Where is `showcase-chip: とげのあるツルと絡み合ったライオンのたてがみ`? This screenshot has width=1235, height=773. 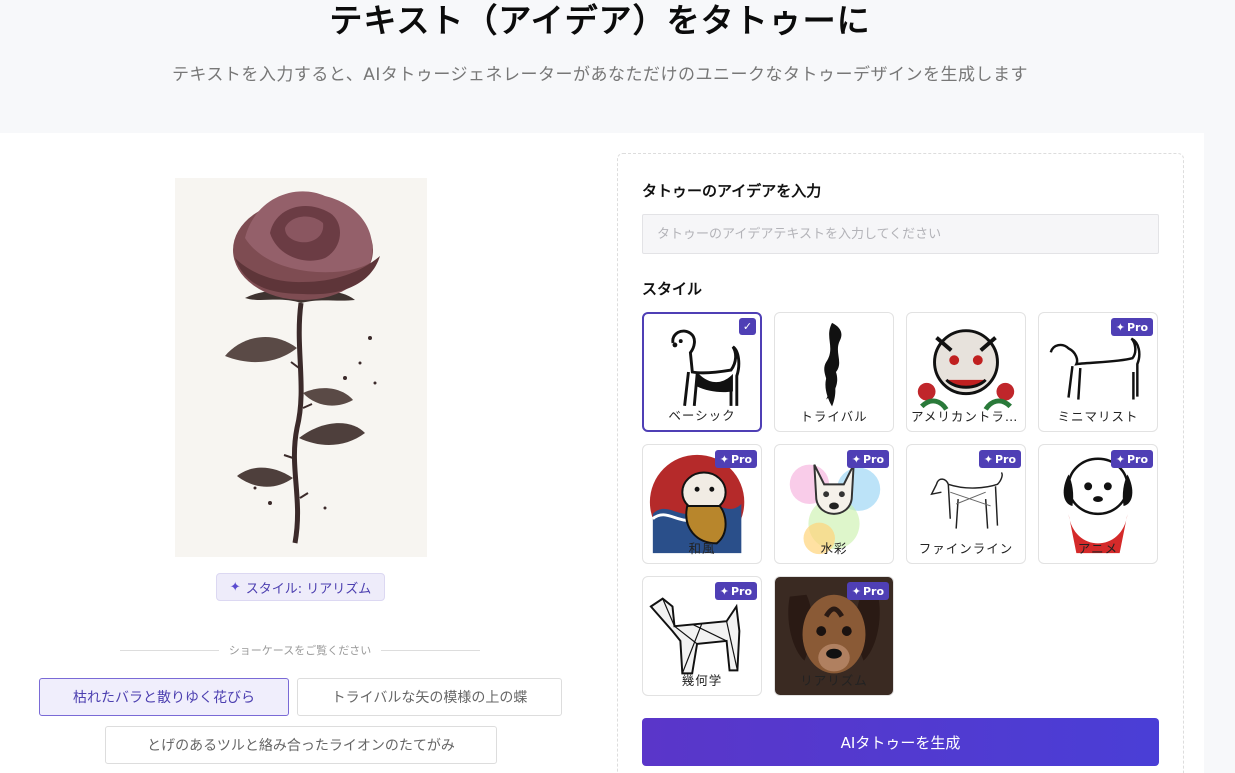
showcase-chip: とげのあるツルと絡み合ったライオンのたてがみ is located at coordinates (301, 745).